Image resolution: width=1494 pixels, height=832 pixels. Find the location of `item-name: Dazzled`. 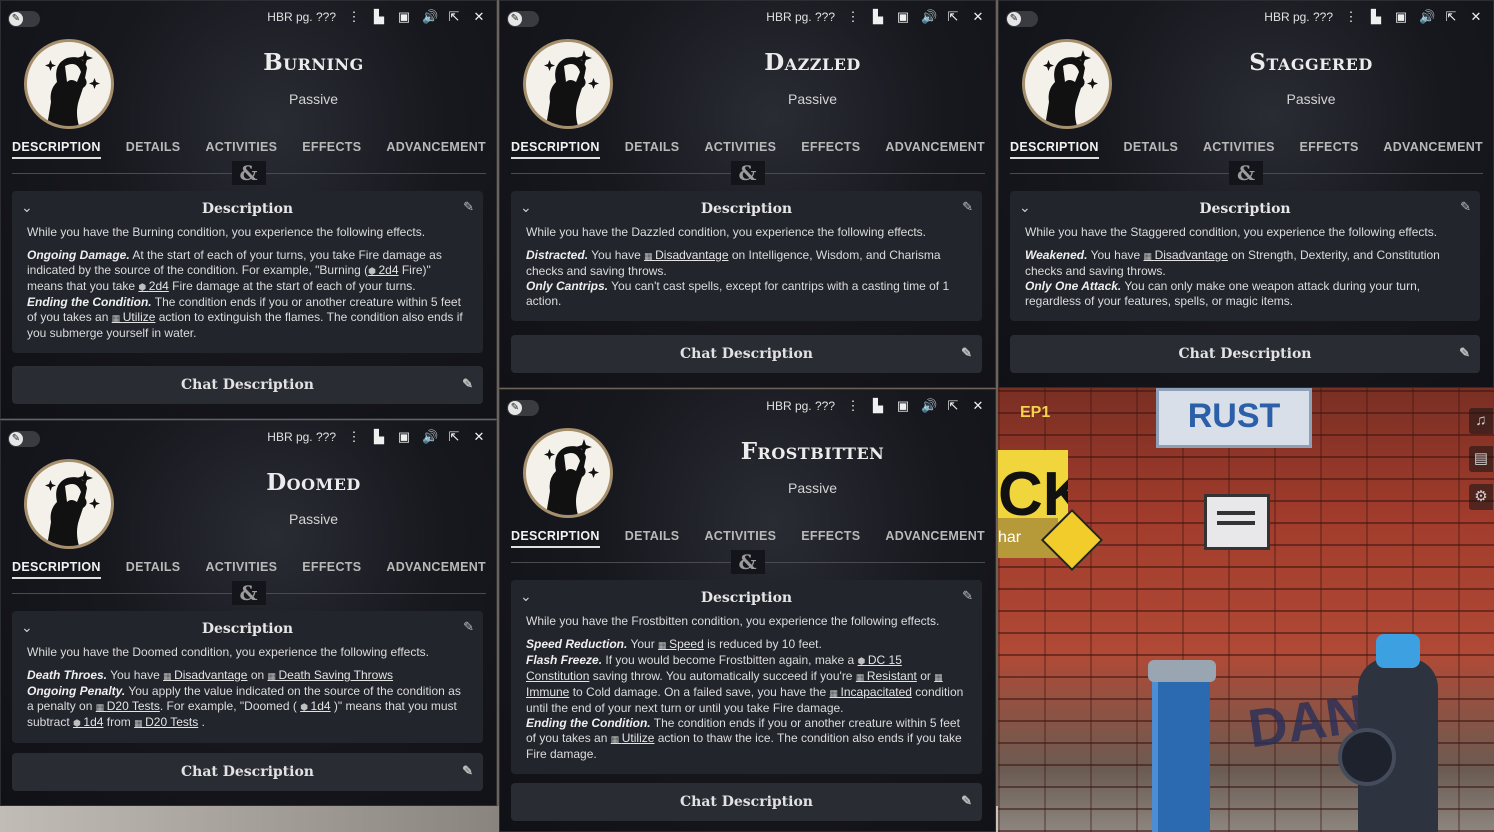

item-name: Dazzled is located at coordinates (812, 62).